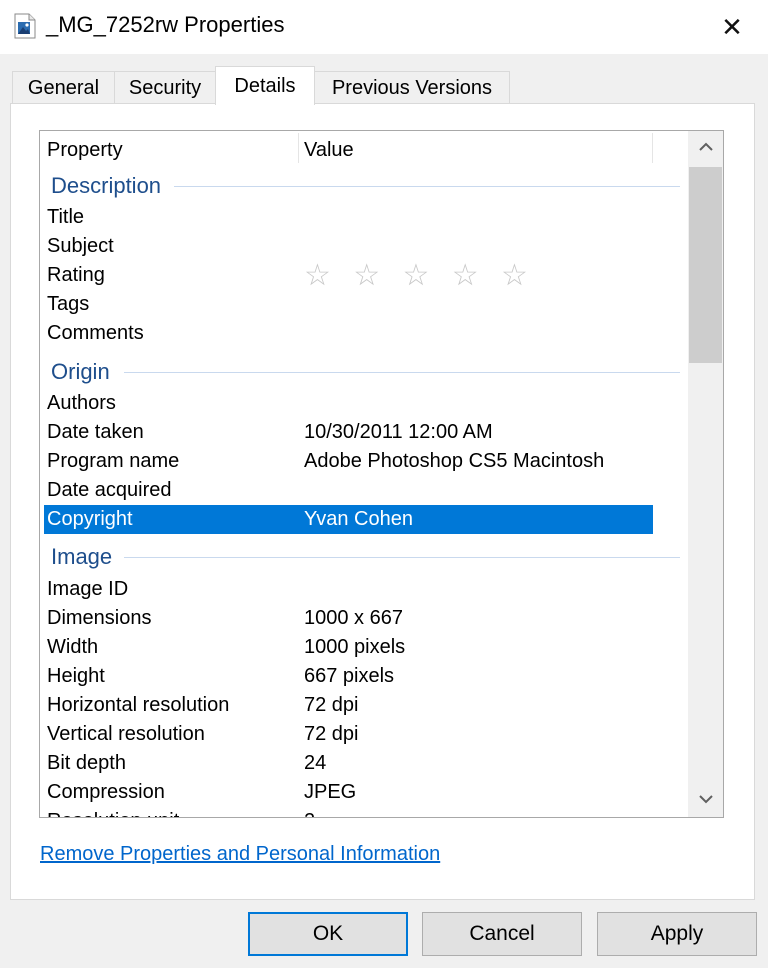 Image resolution: width=768 pixels, height=968 pixels. I want to click on property-value: 10/30/2011 12:00 AM, so click(398, 432).